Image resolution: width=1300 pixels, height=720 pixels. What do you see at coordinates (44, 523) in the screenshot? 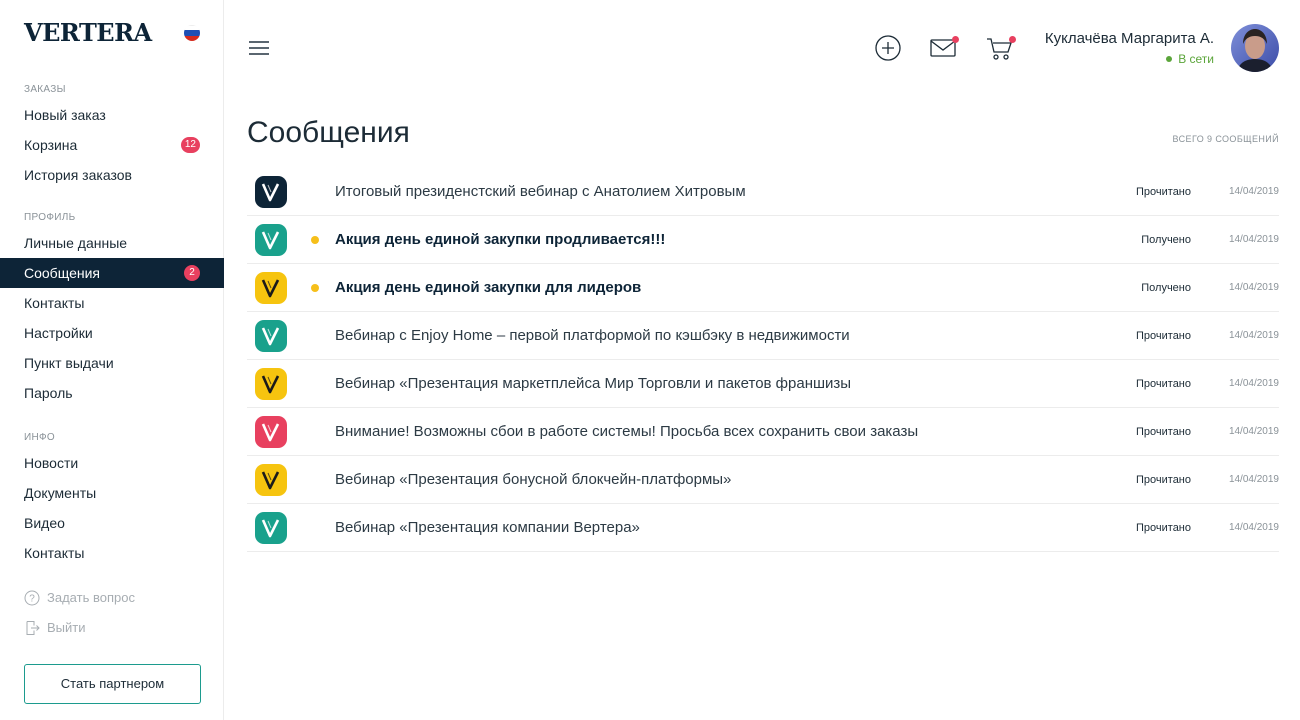
I see `sidebar-item-label: Видео` at bounding box center [44, 523].